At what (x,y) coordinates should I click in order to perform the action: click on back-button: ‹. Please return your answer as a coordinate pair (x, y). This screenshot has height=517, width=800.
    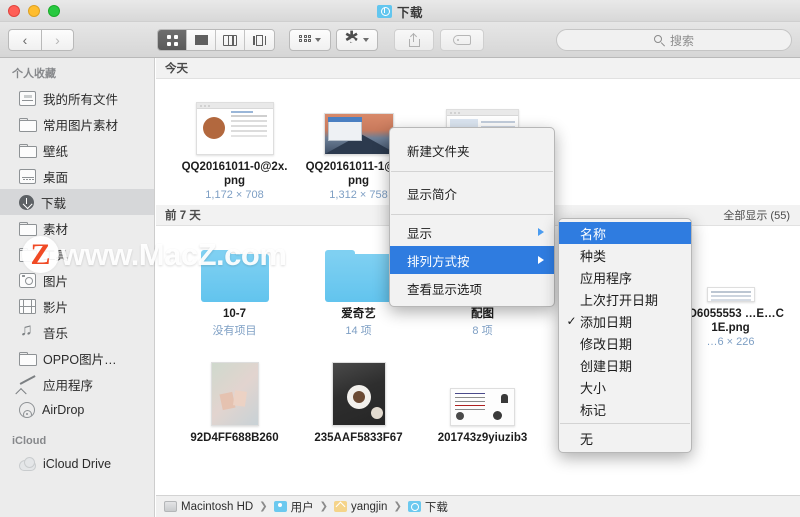
    Looking at the image, I should click on (24, 40).